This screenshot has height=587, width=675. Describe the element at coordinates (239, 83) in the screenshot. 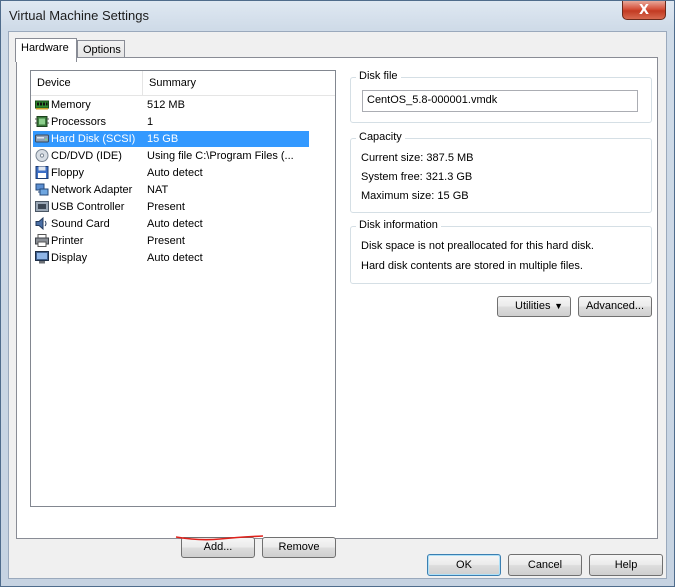

I see `column-header-summary: Summary` at that location.